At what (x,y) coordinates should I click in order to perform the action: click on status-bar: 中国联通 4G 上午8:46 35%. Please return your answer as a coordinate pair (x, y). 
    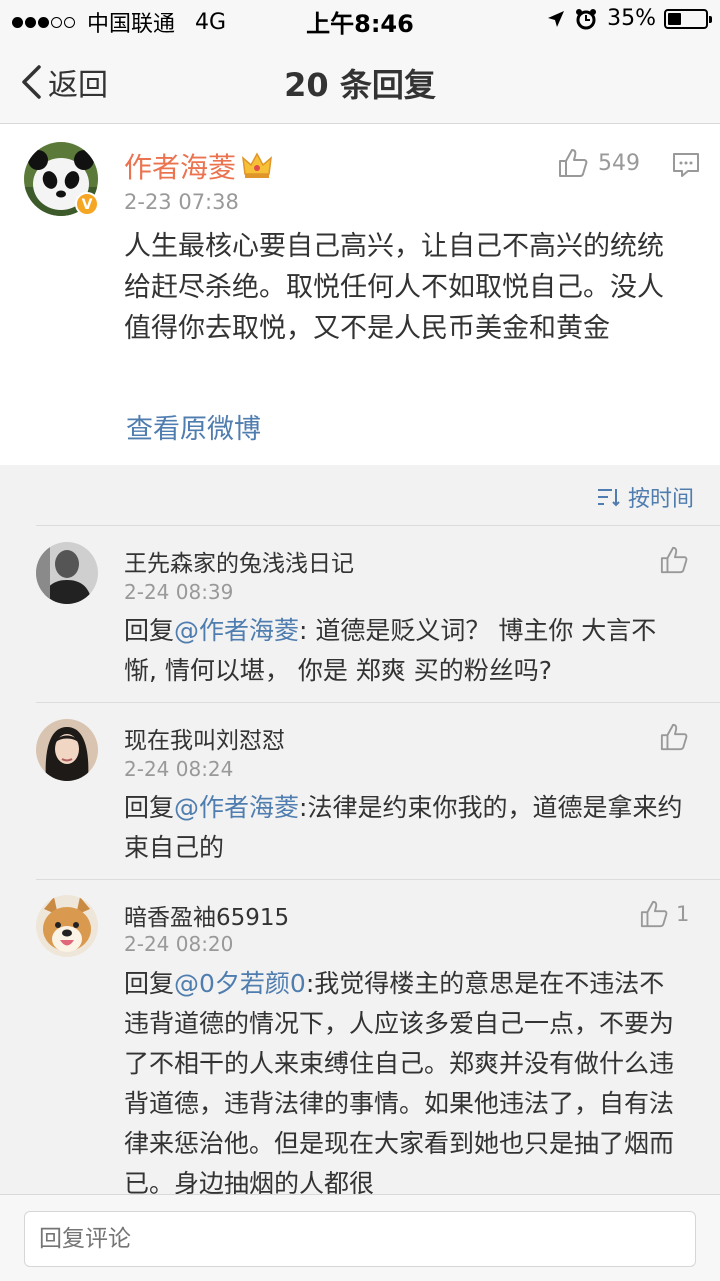
    Looking at the image, I should click on (360, 20).